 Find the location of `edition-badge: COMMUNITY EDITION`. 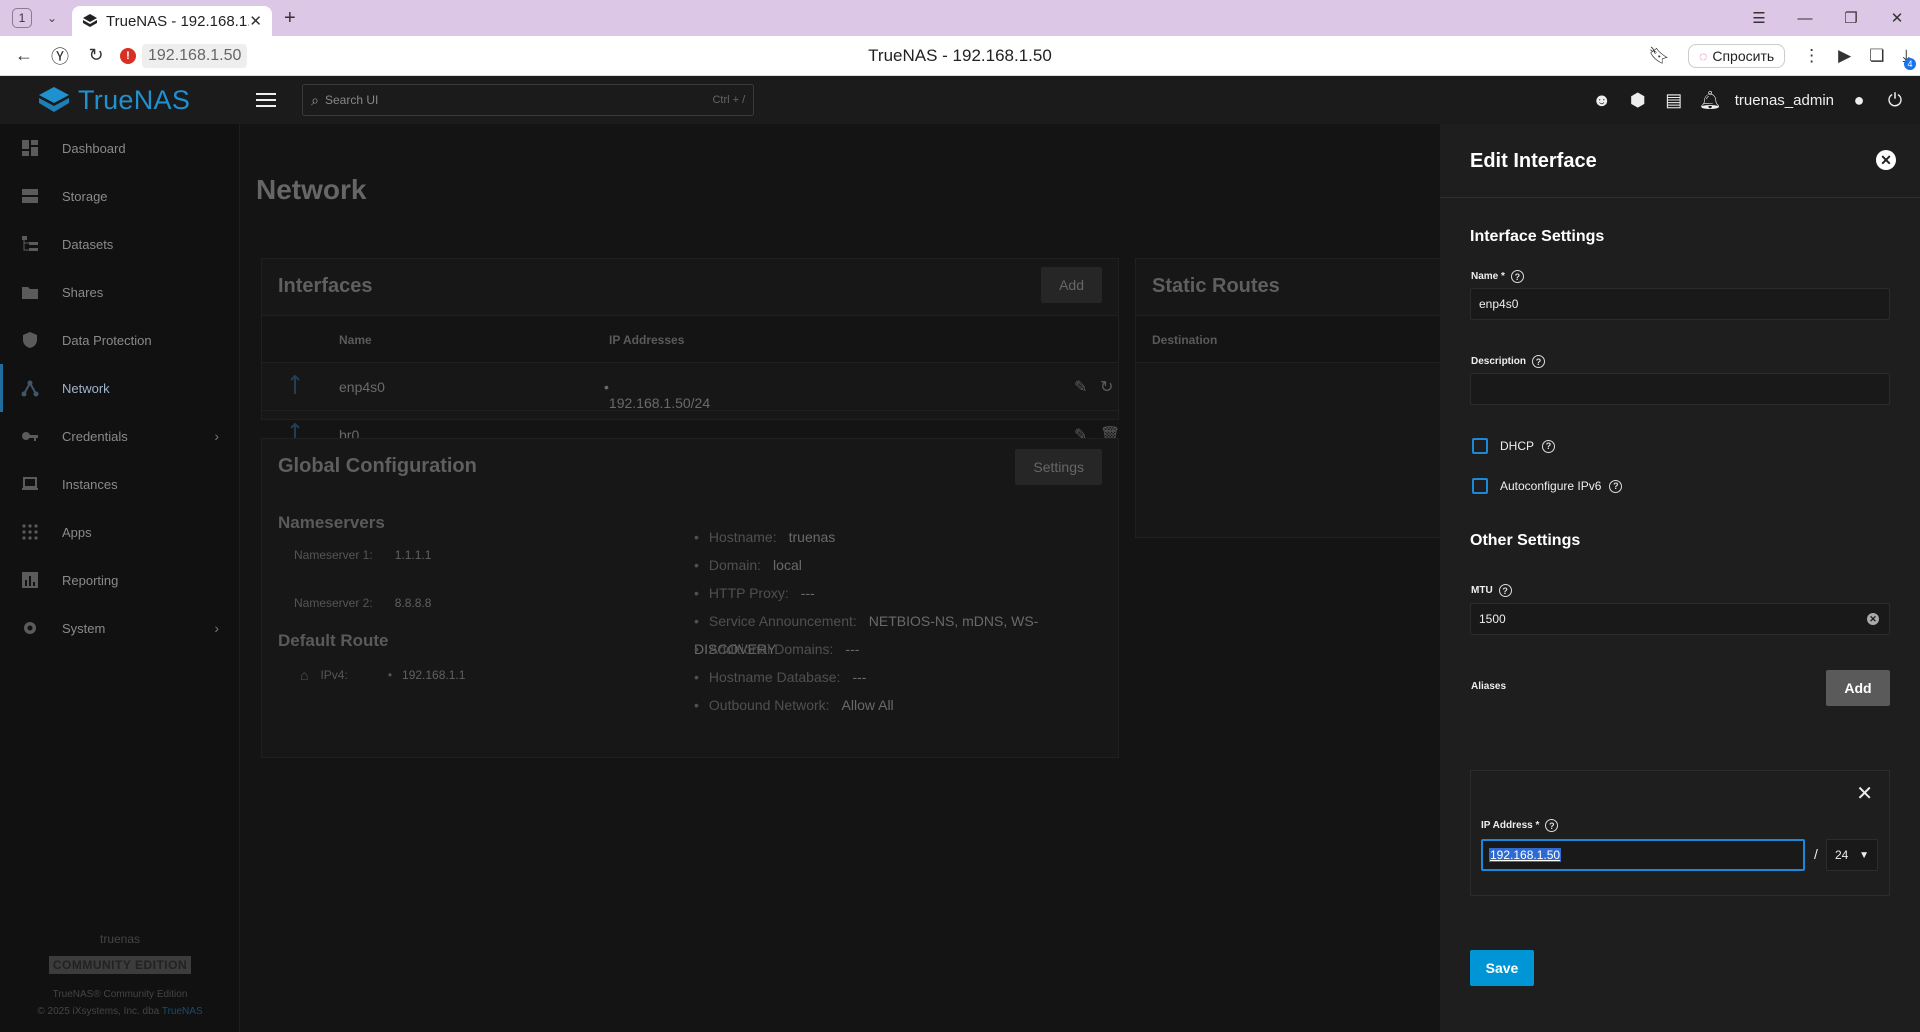

edition-badge: COMMUNITY EDITION is located at coordinates (120, 965).